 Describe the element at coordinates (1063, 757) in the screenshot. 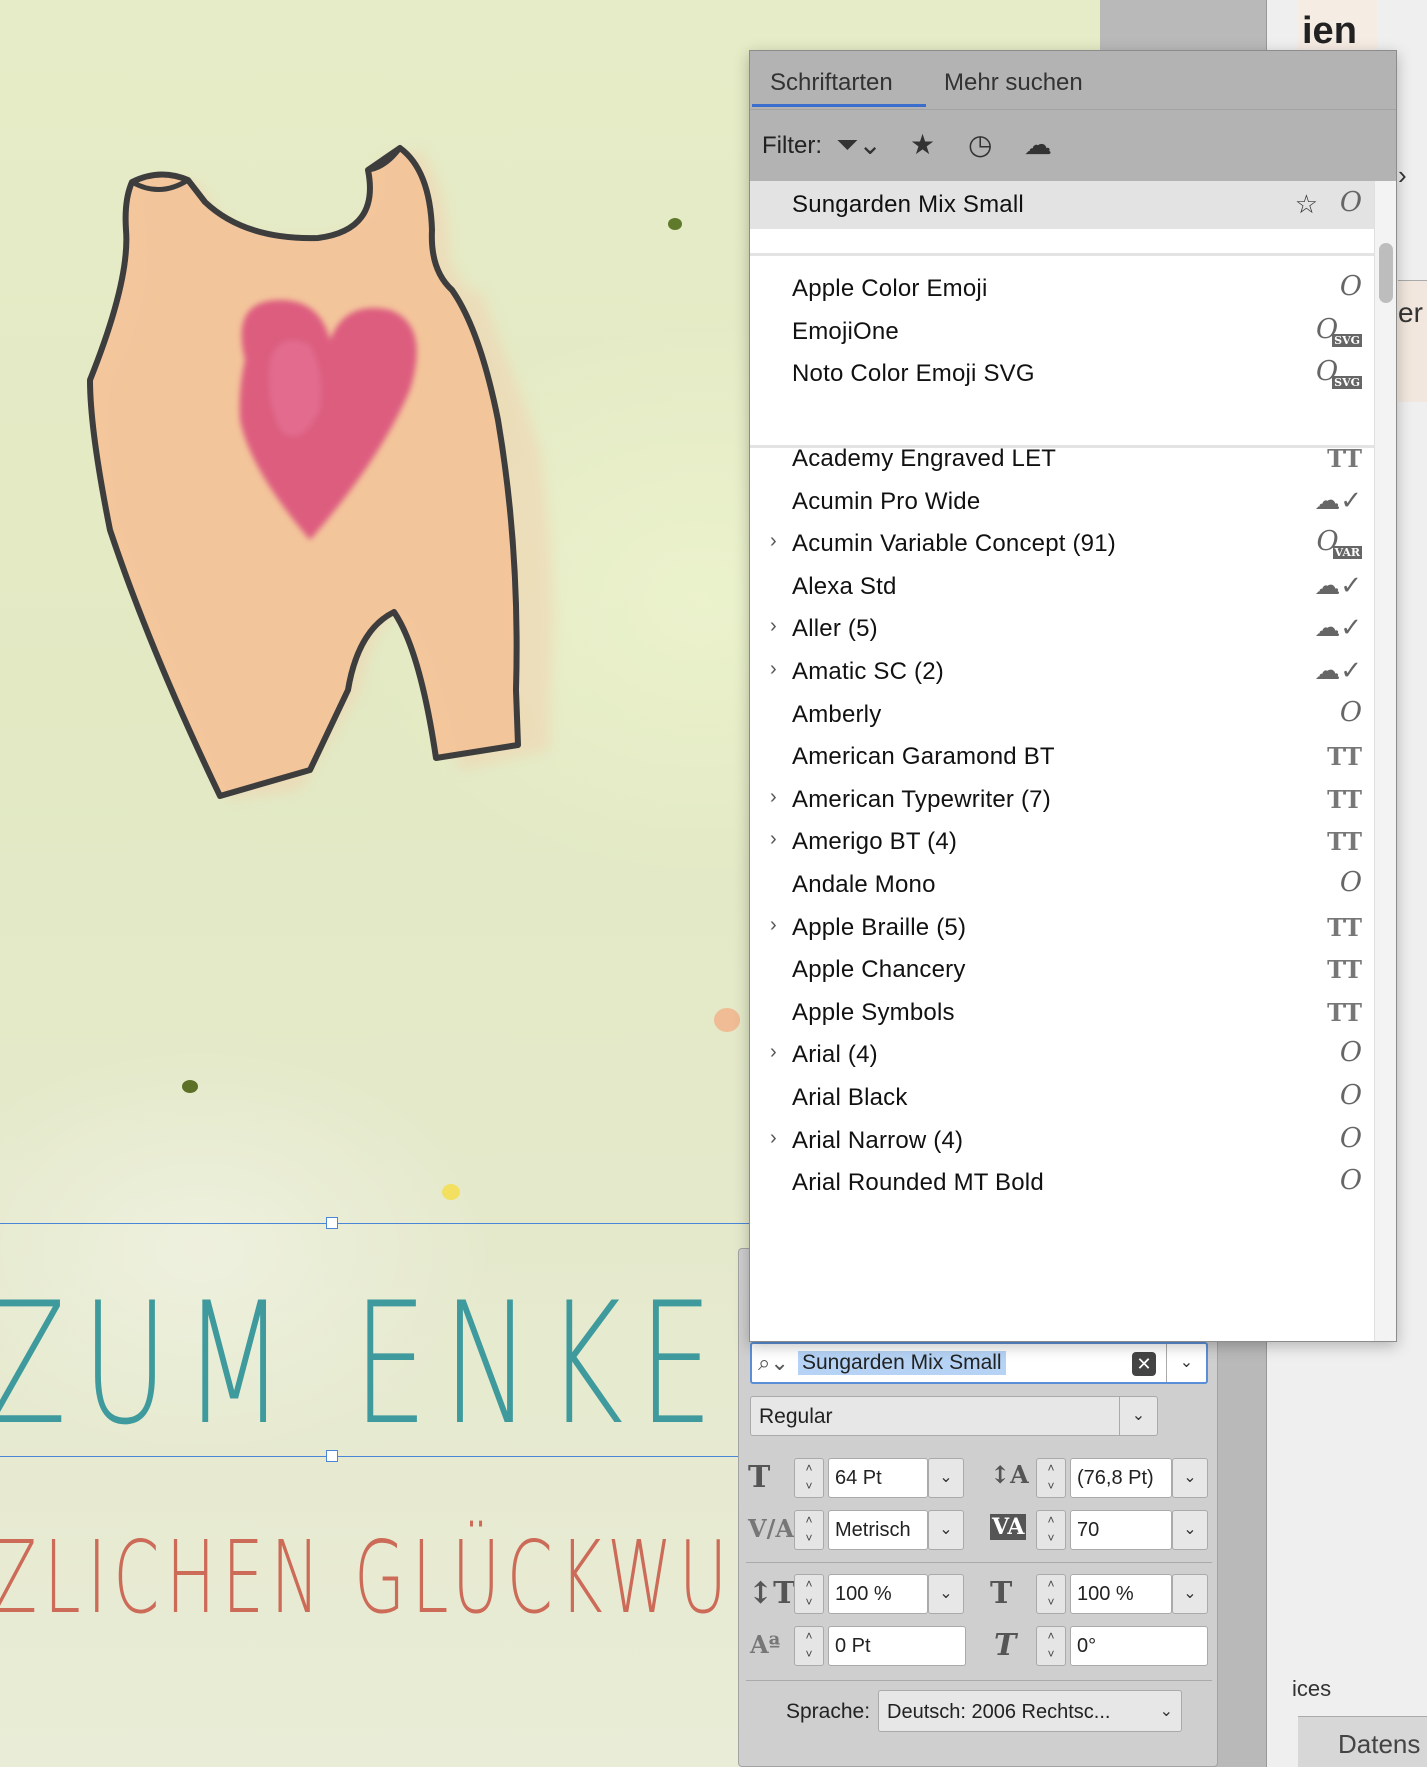

I see `font-list-item: American Garamond BT TT` at that location.